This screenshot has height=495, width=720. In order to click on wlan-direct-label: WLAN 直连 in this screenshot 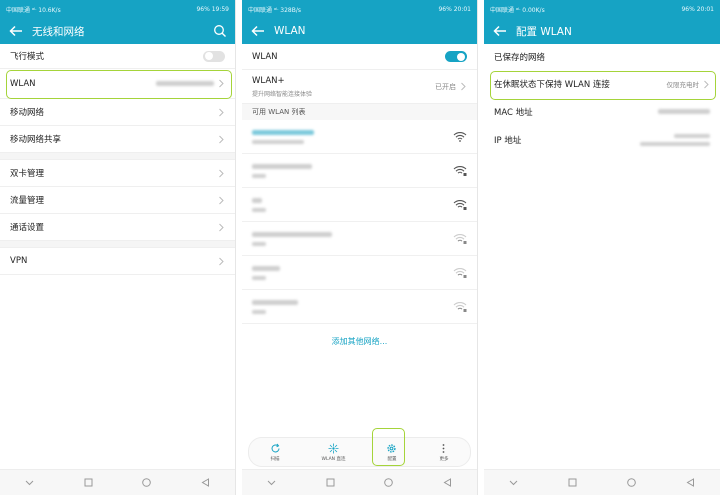, I will do `click(333, 459)`.